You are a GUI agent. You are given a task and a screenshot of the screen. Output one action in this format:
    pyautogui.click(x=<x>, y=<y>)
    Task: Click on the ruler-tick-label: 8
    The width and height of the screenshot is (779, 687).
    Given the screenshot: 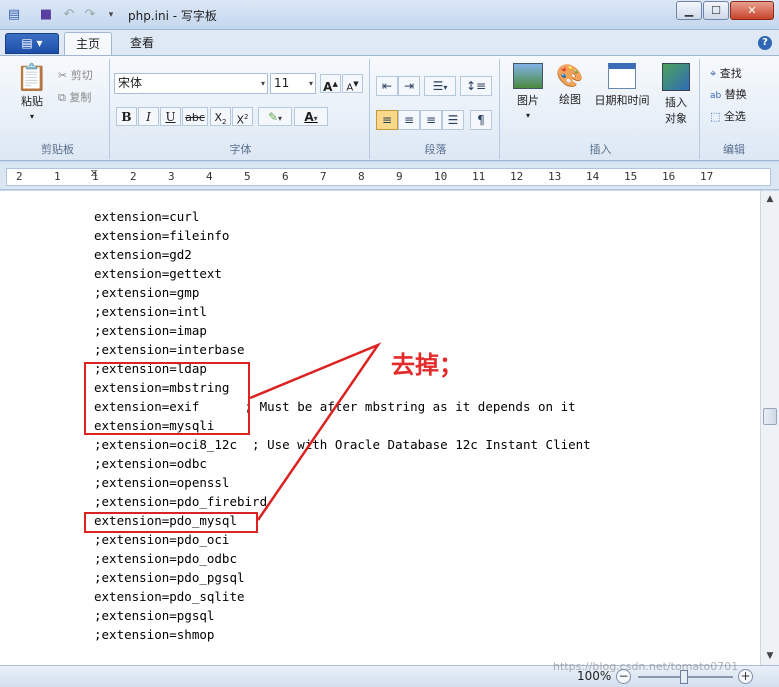 What is the action you would take?
    pyautogui.click(x=361, y=176)
    